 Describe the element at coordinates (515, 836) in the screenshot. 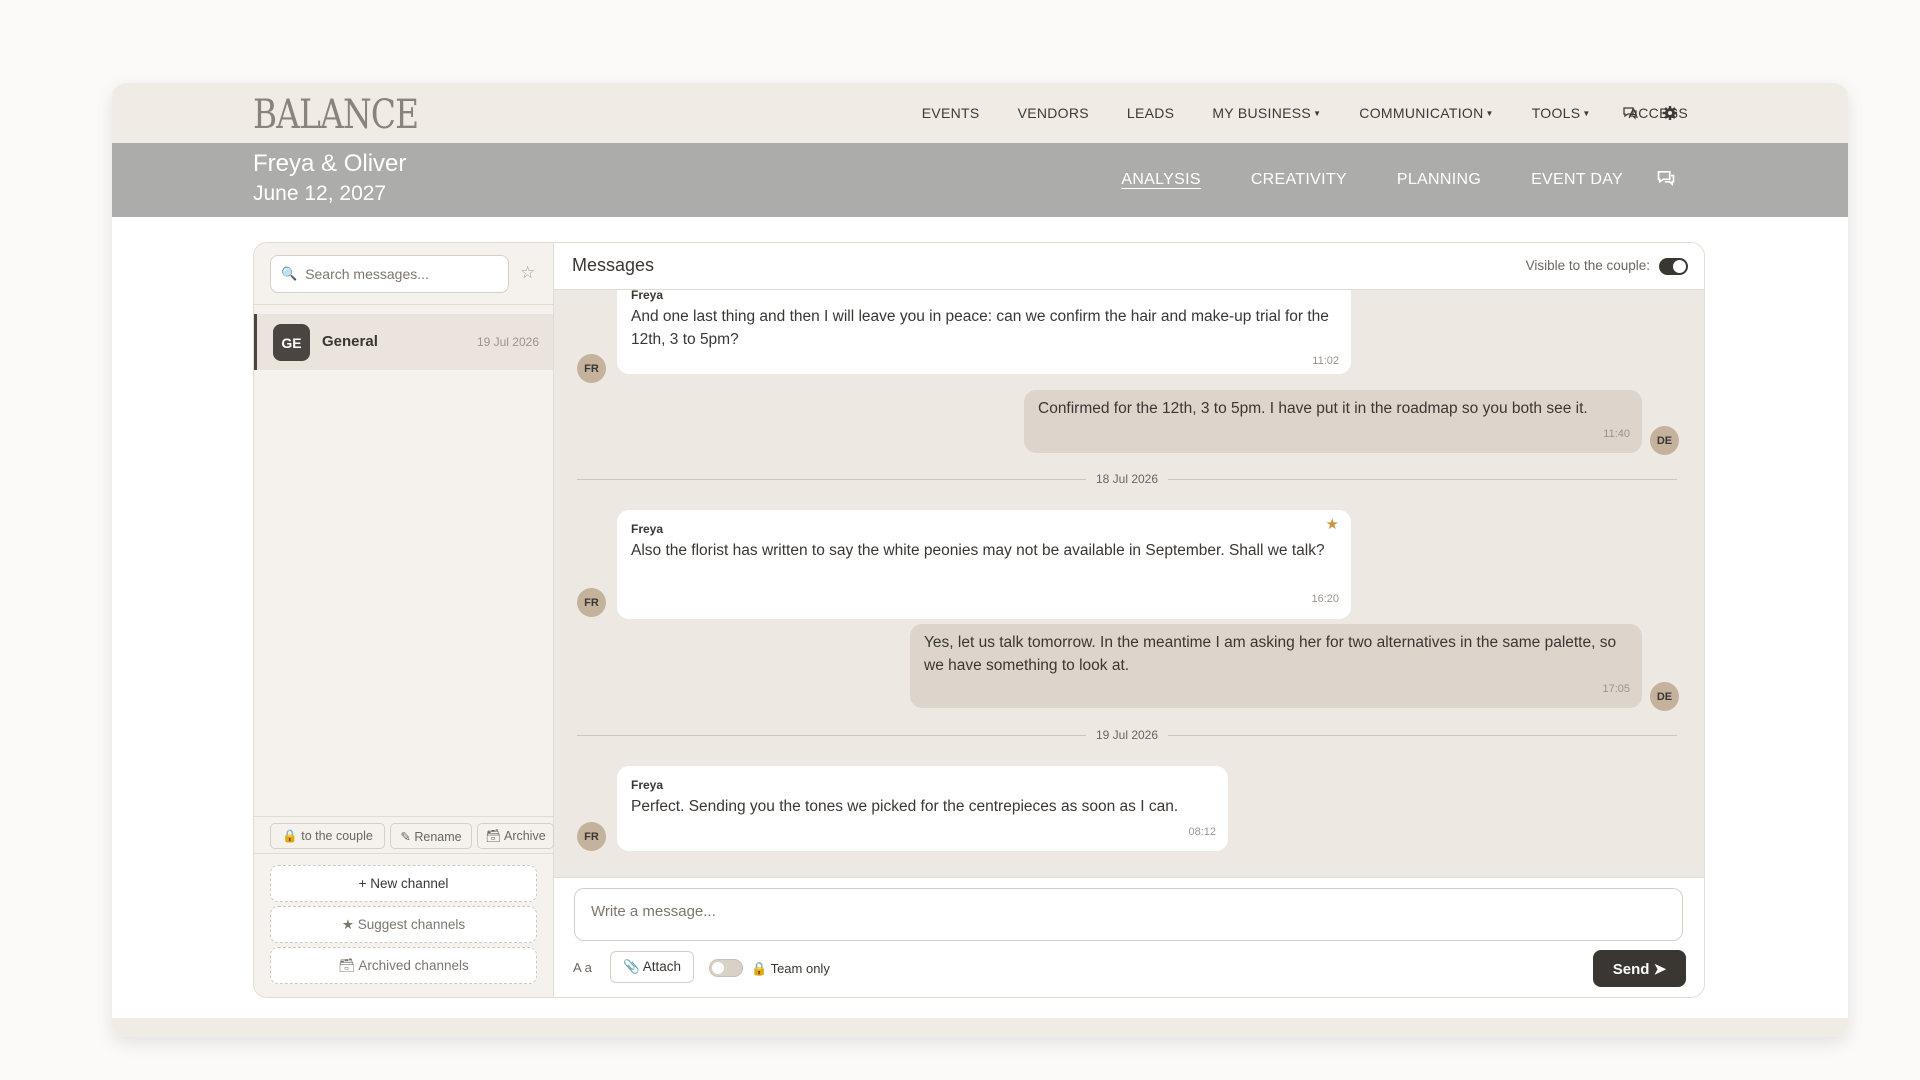

I see `archive-button: 🗃 Archive` at that location.